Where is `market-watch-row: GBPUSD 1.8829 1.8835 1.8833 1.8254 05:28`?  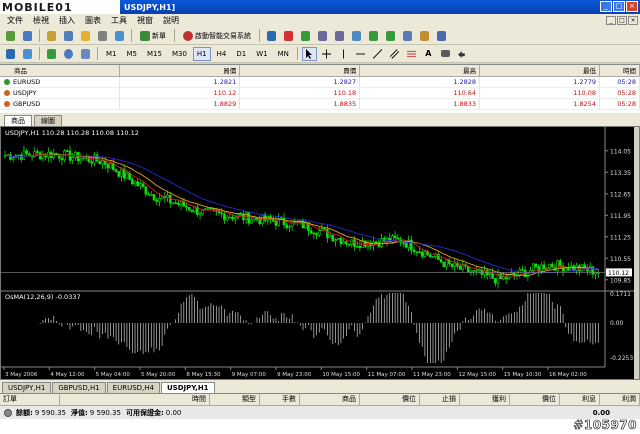 market-watch-row: GBPUSD 1.8829 1.8835 1.8833 1.8254 05:28 is located at coordinates (320, 104).